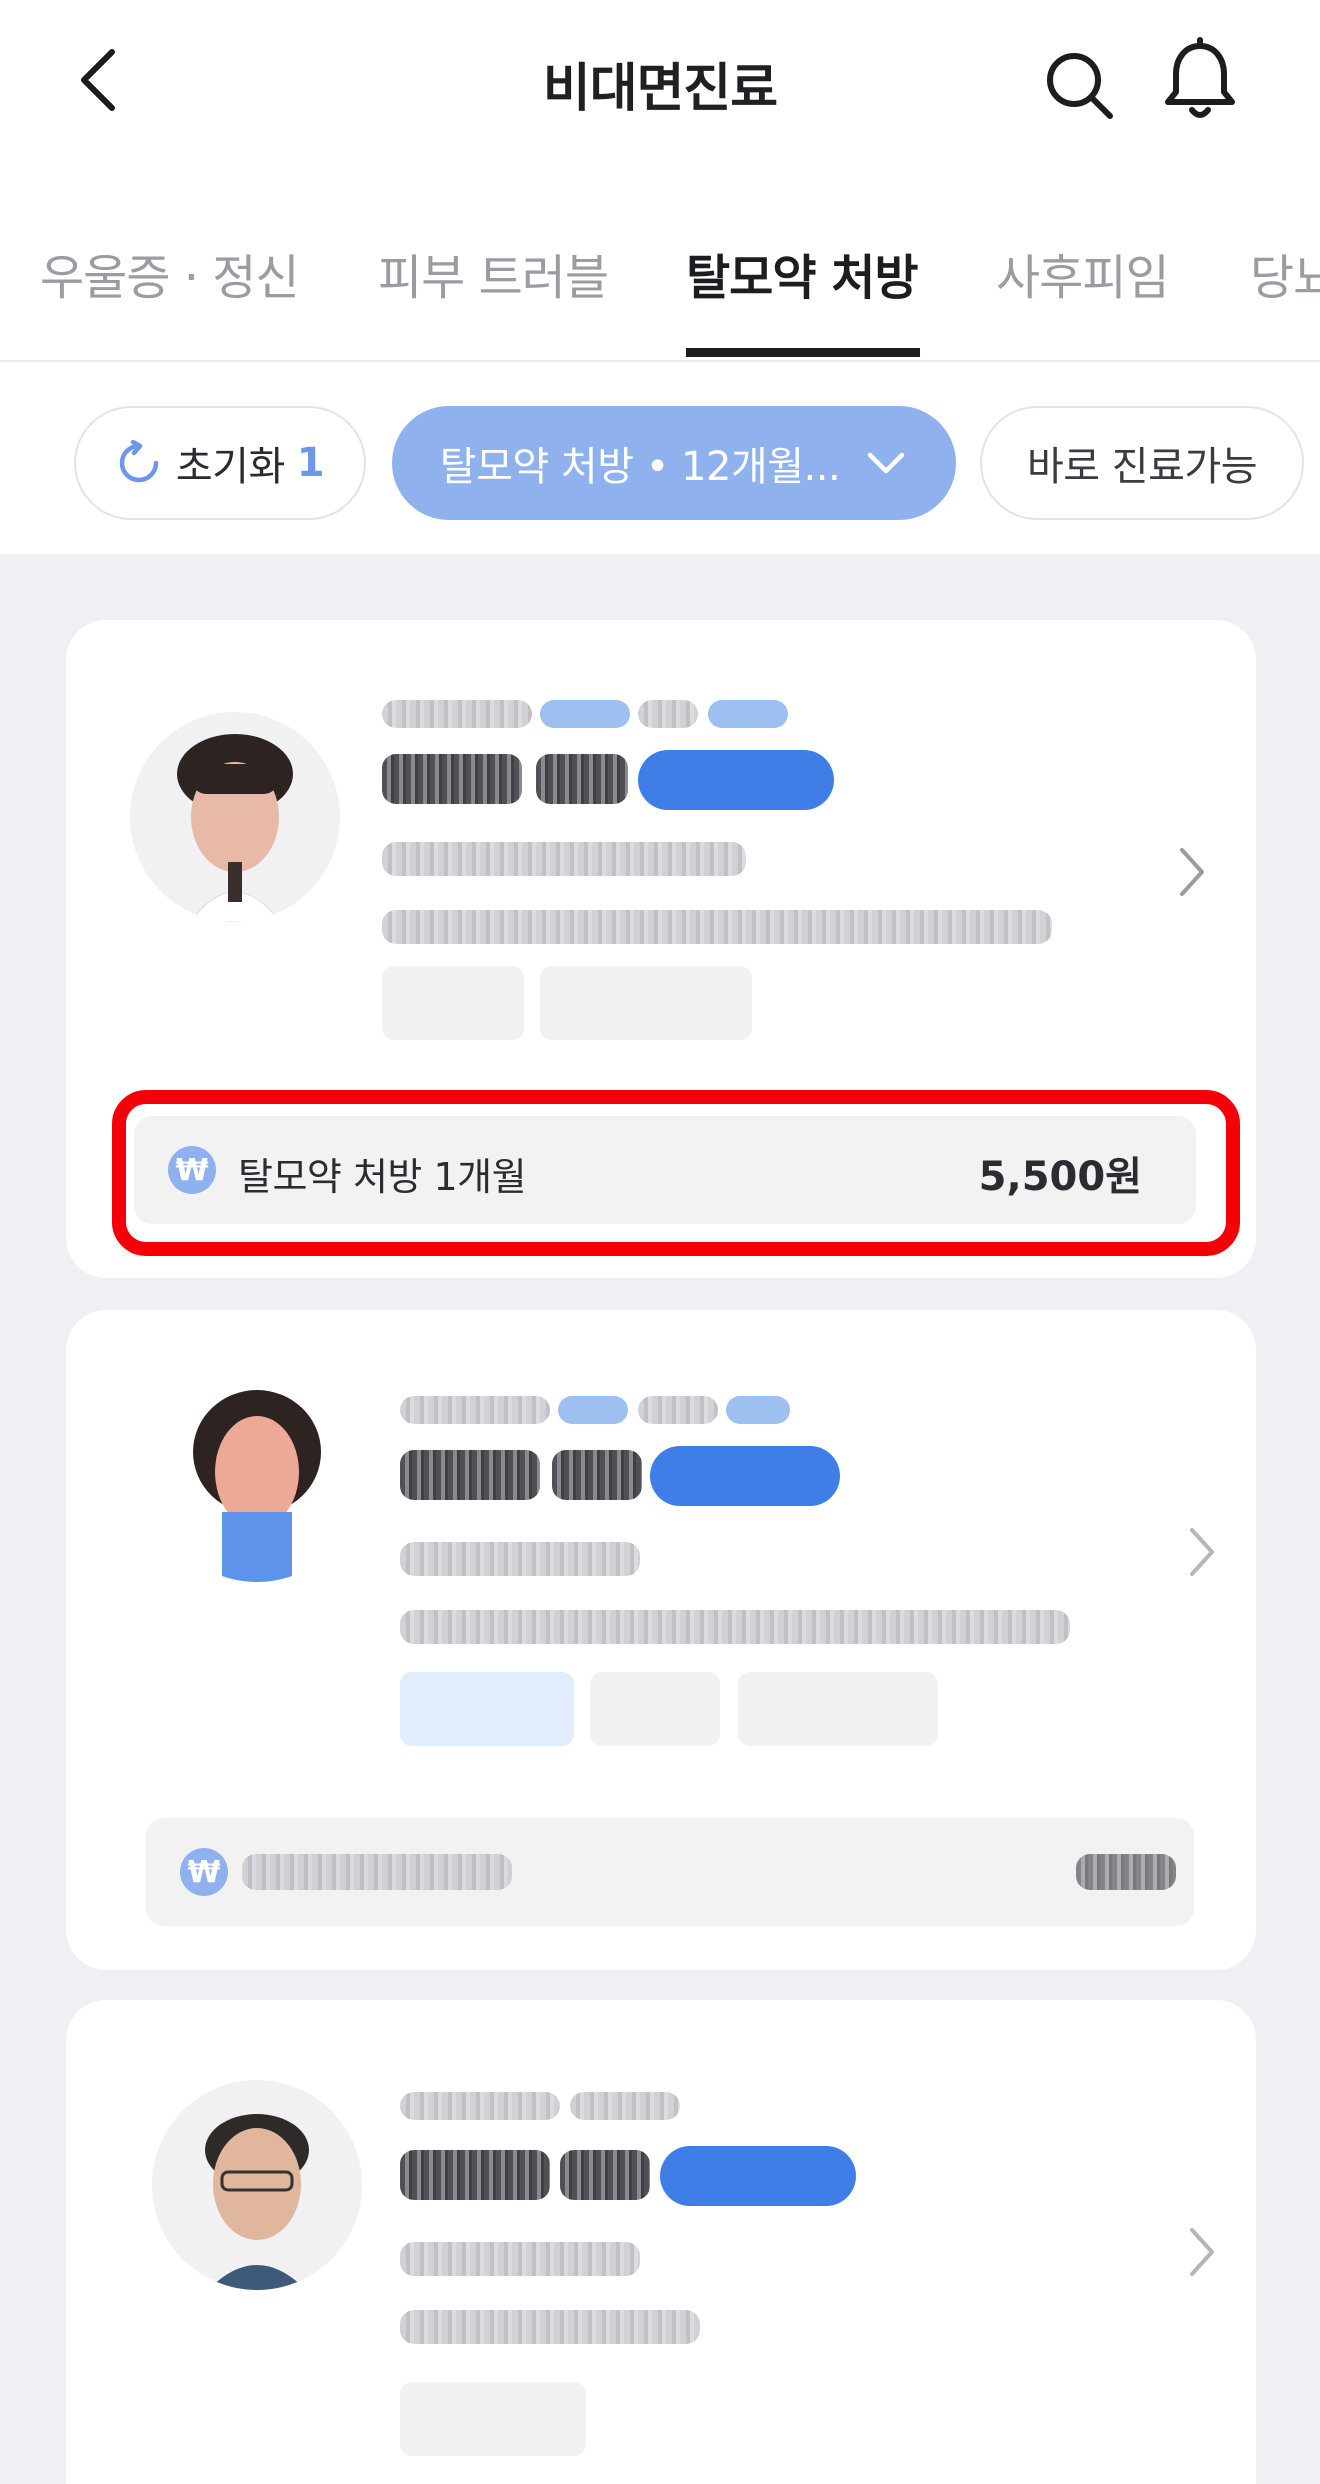 This screenshot has height=2484, width=1320. Describe the element at coordinates (803, 352) in the screenshot. I see `active-tab-indicator` at that location.